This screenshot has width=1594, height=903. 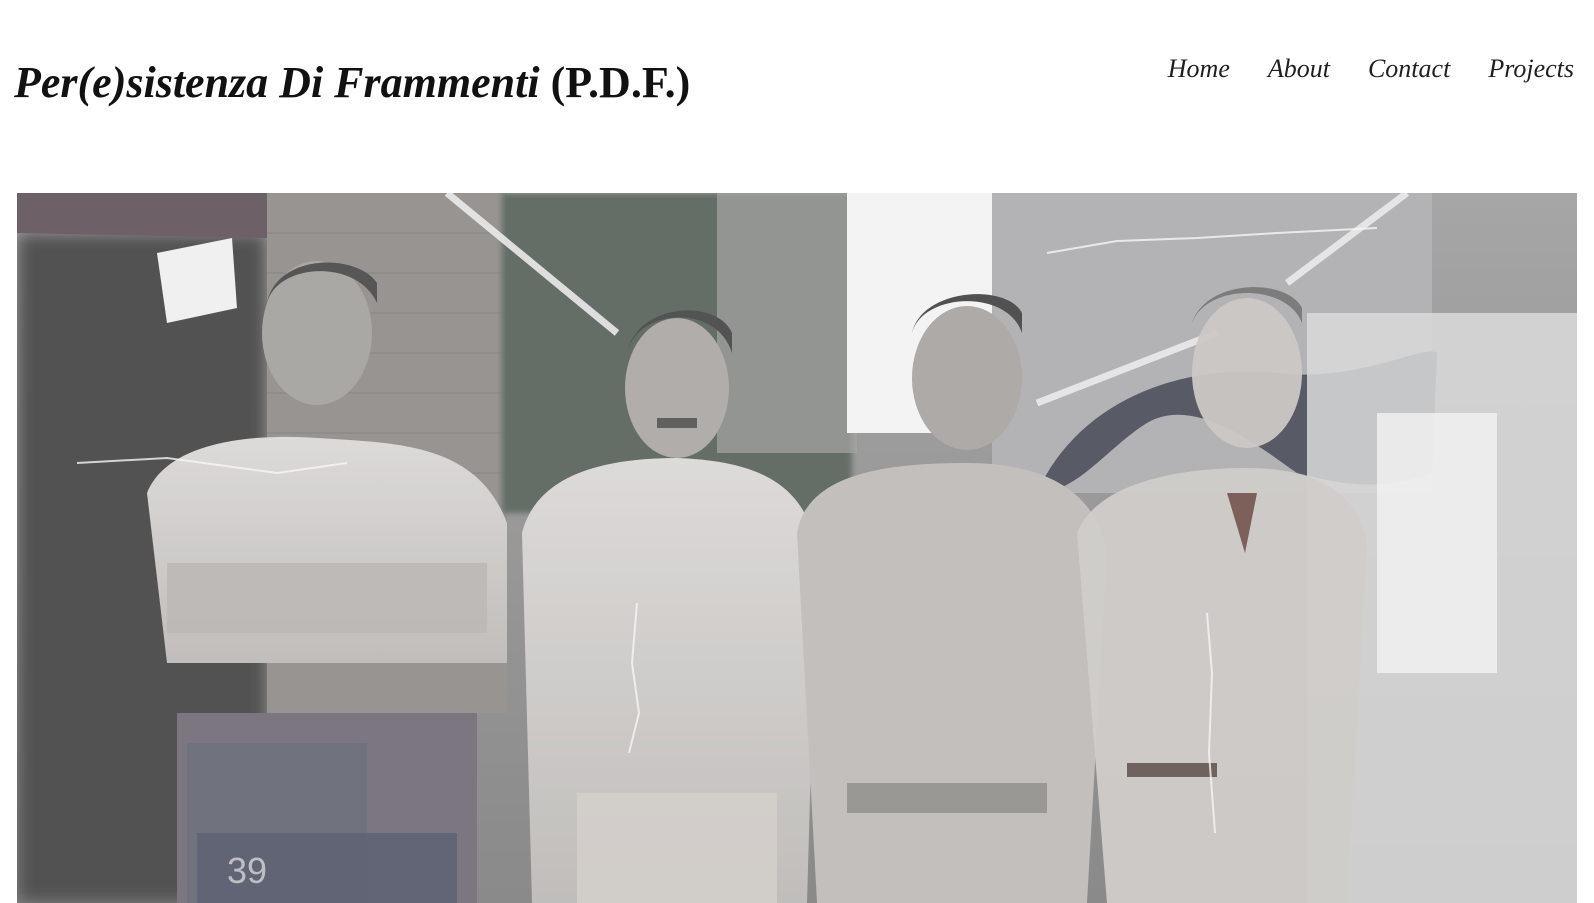 What do you see at coordinates (1199, 69) in the screenshot?
I see `nav-link-home: Home` at bounding box center [1199, 69].